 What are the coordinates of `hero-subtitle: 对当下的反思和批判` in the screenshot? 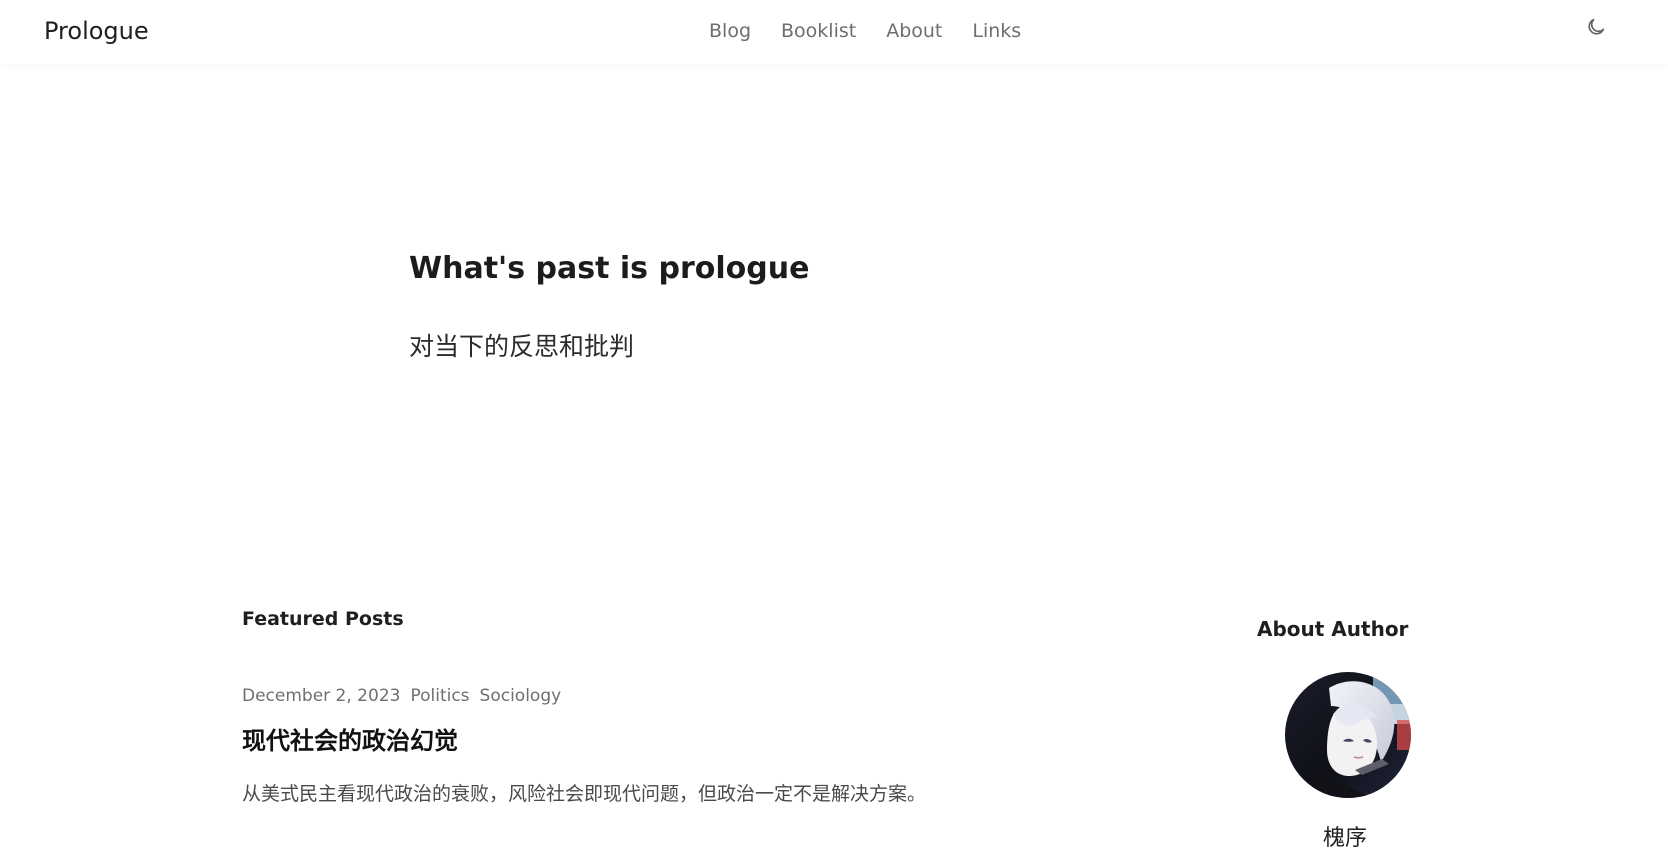 It's located at (522, 346).